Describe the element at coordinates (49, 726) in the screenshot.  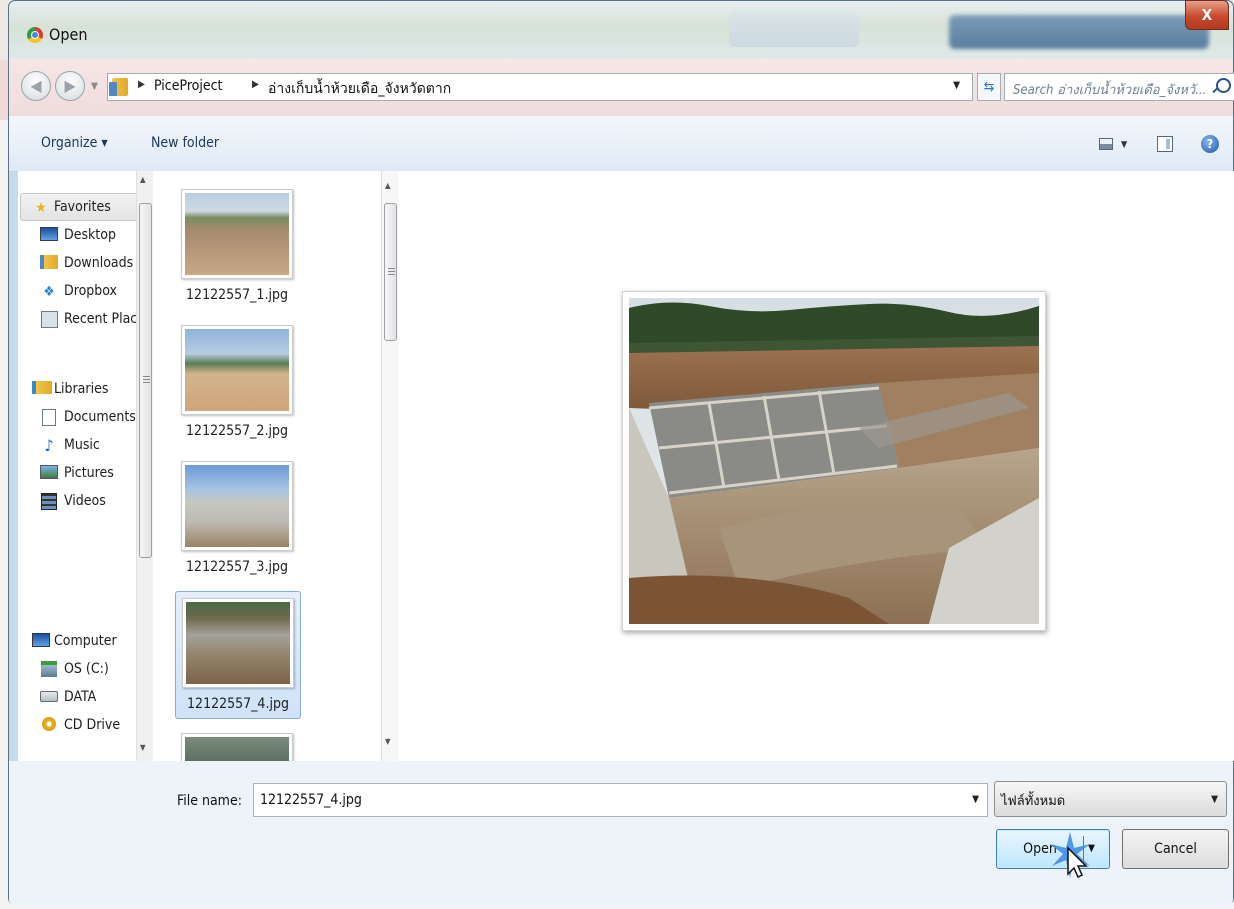
I see `cd-drive-icon` at that location.